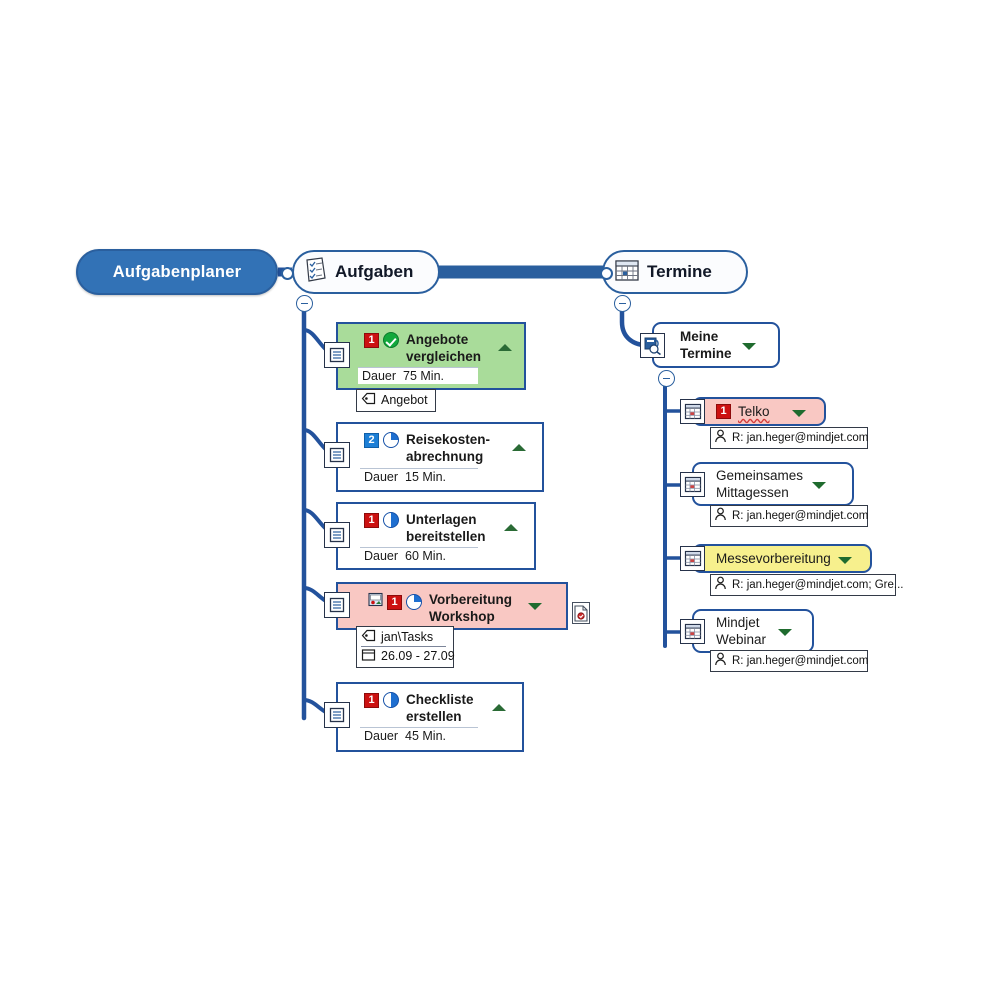 The width and height of the screenshot is (1000, 1000). What do you see at coordinates (471, 608) in the screenshot?
I see `task-title: Vorbereitung Workshop` at bounding box center [471, 608].